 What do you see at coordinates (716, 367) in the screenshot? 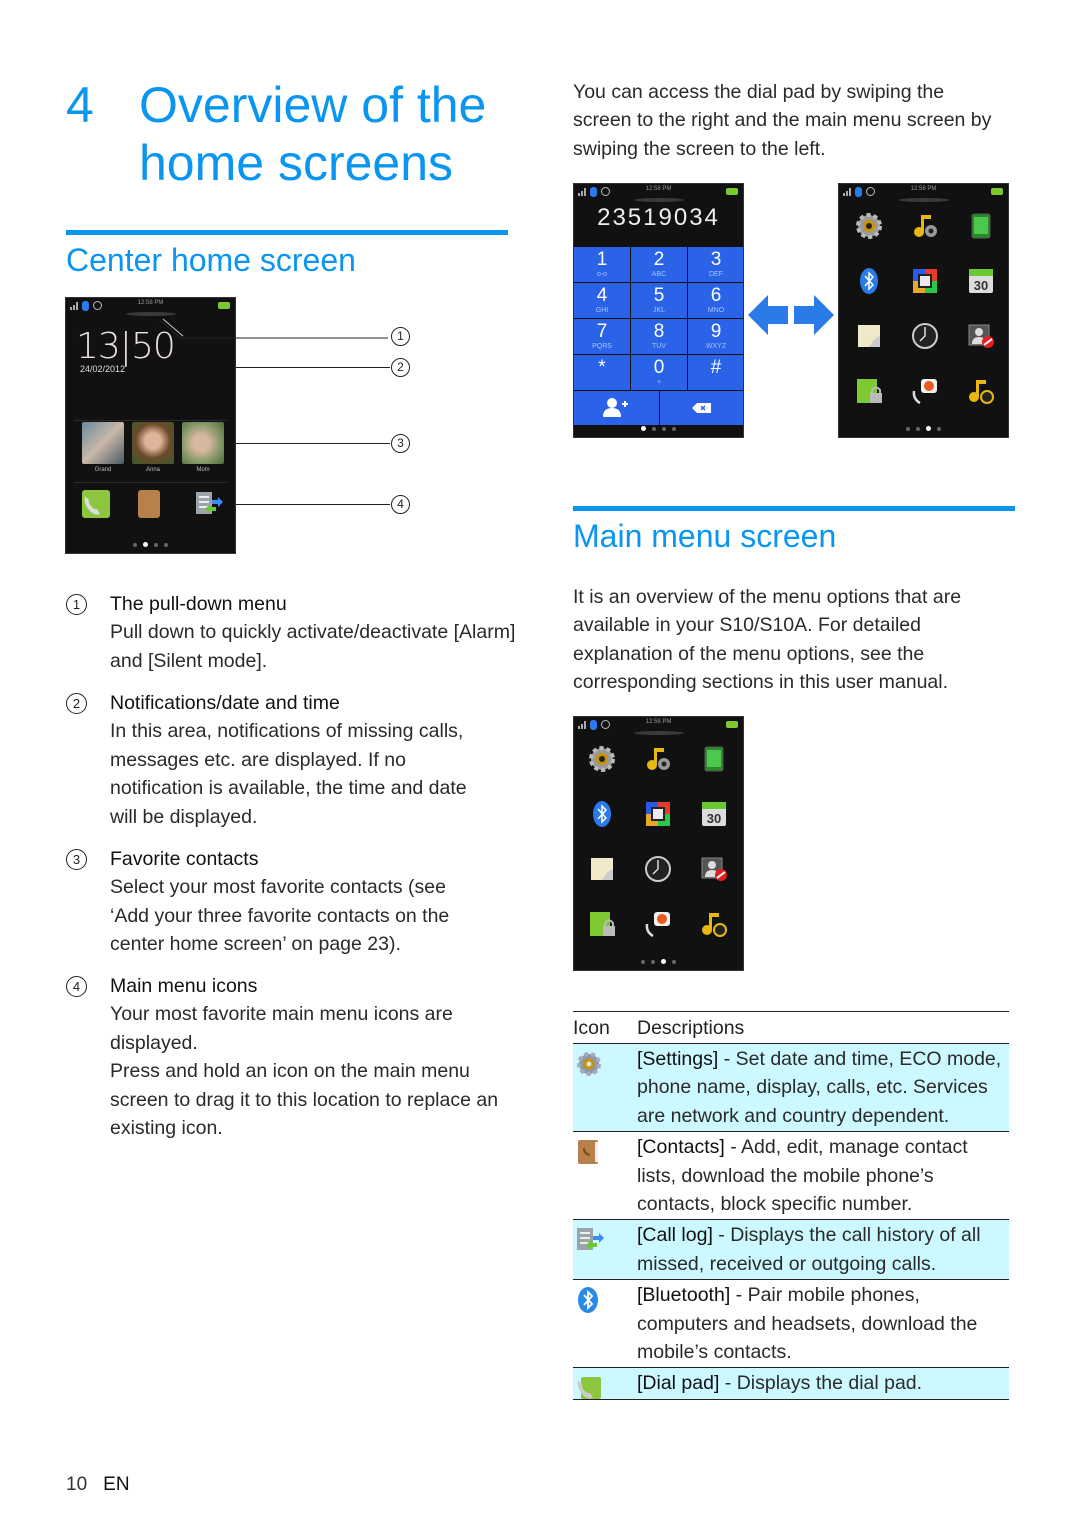
I see `key-digit: #` at bounding box center [716, 367].